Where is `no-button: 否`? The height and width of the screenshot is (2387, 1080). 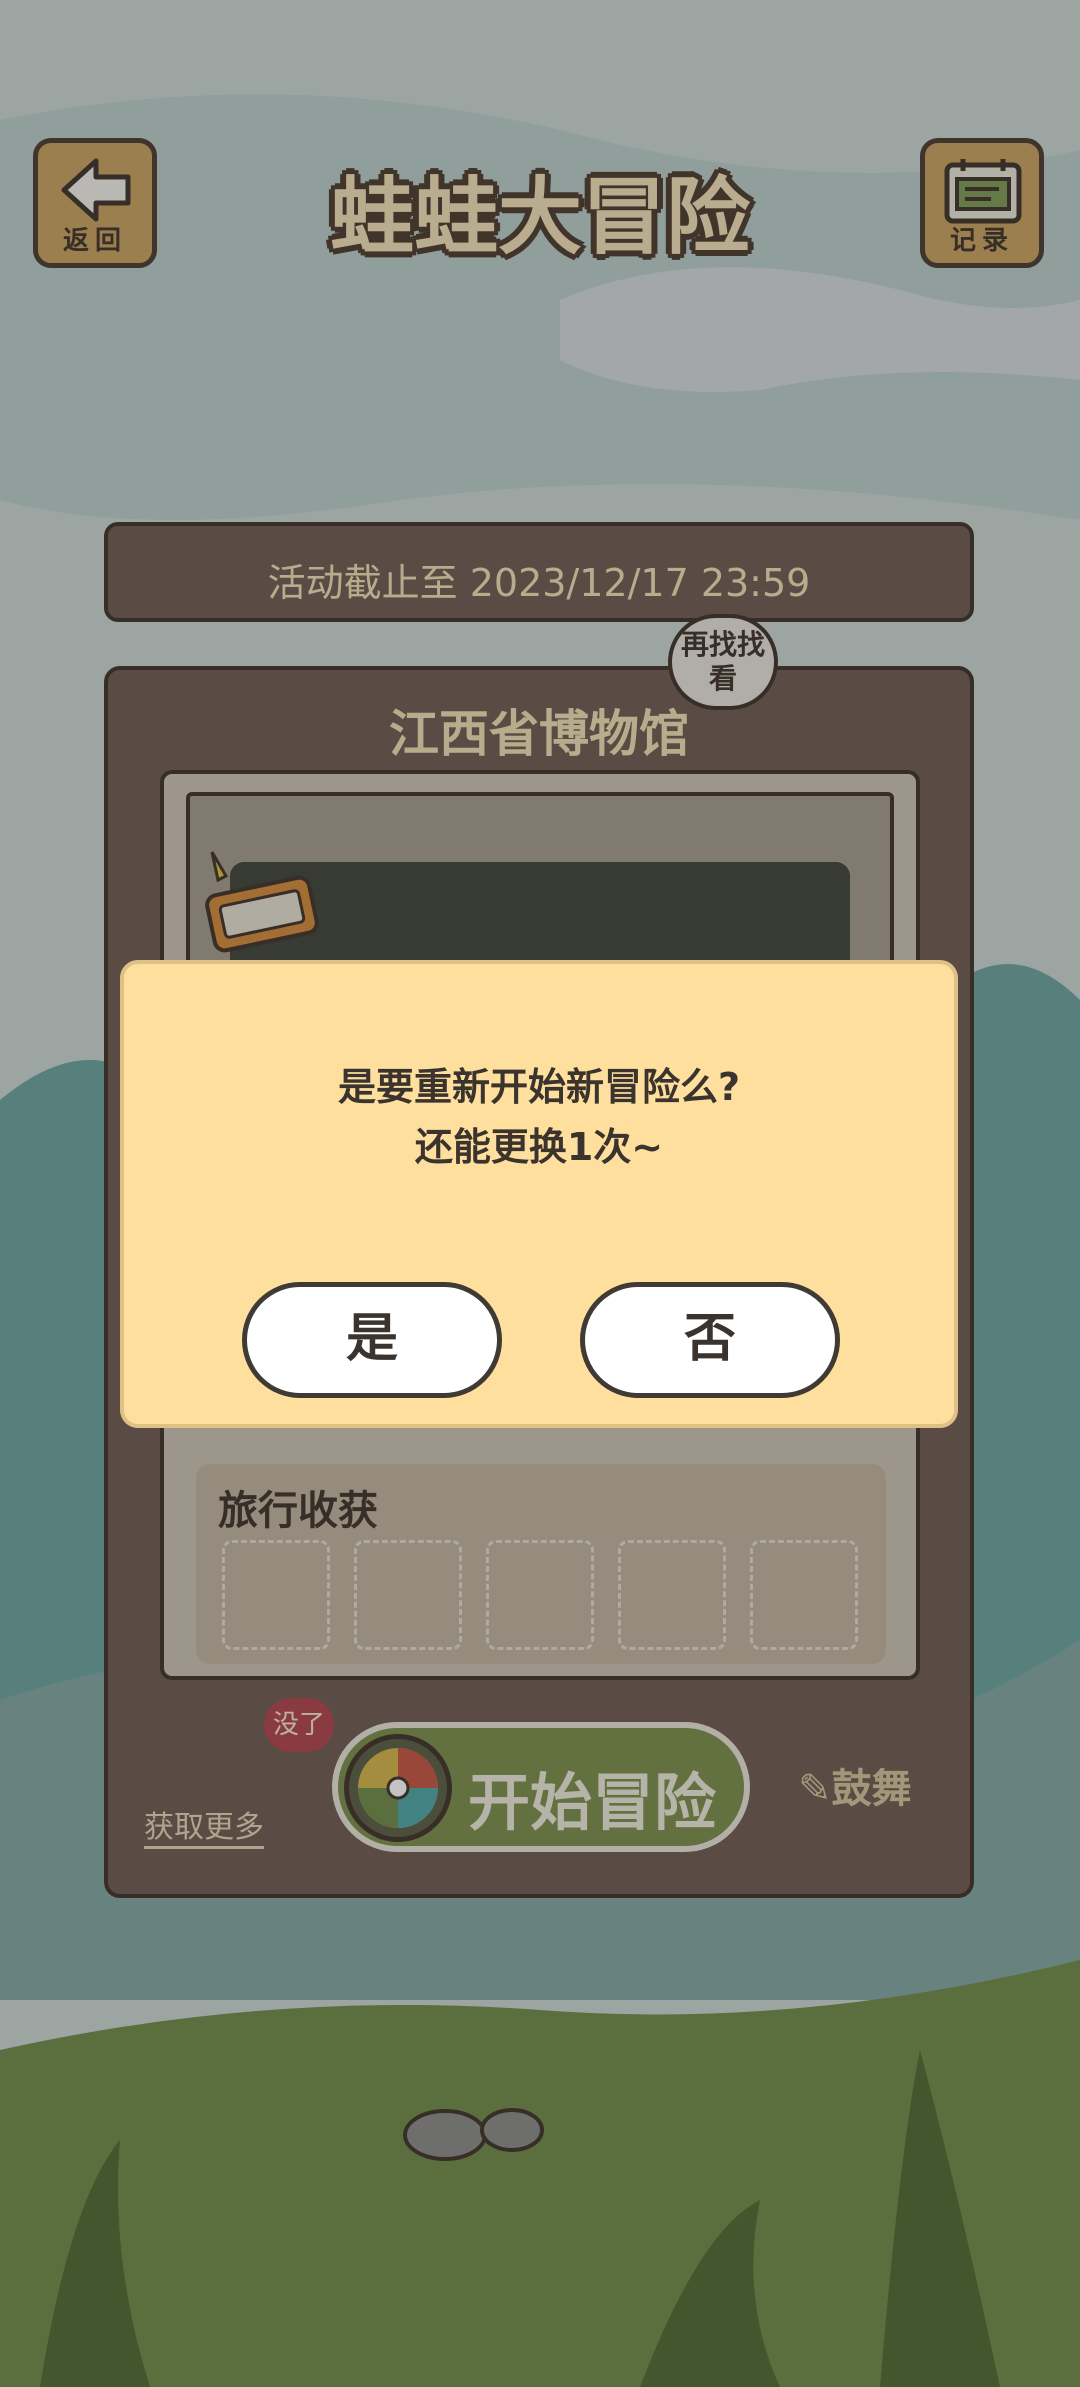
no-button: 否 is located at coordinates (710, 1340).